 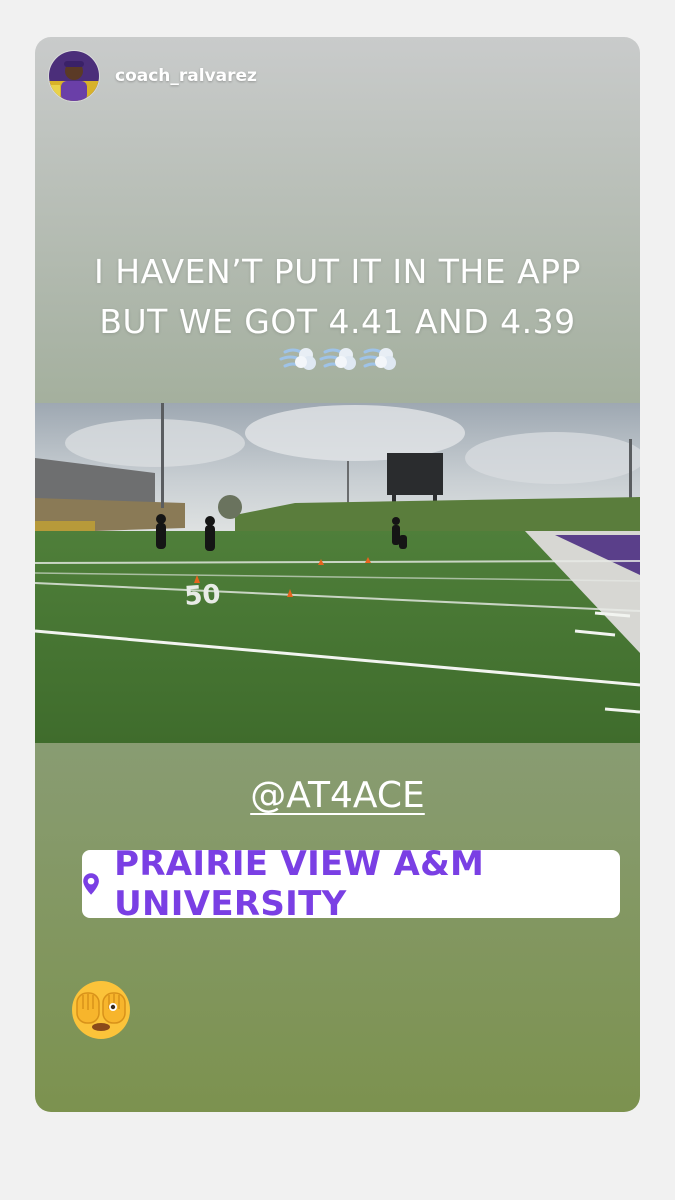 What do you see at coordinates (91, 884) in the screenshot?
I see `location-pin-icon` at bounding box center [91, 884].